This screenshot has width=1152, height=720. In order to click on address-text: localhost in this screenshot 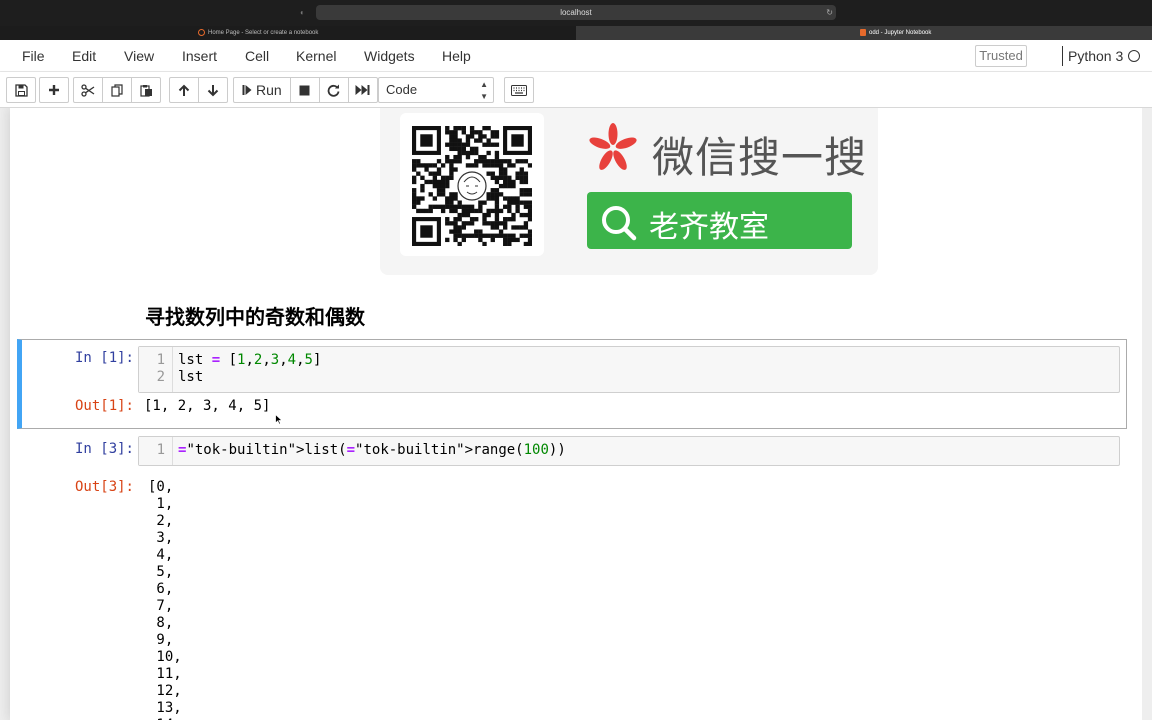, I will do `click(576, 12)`.